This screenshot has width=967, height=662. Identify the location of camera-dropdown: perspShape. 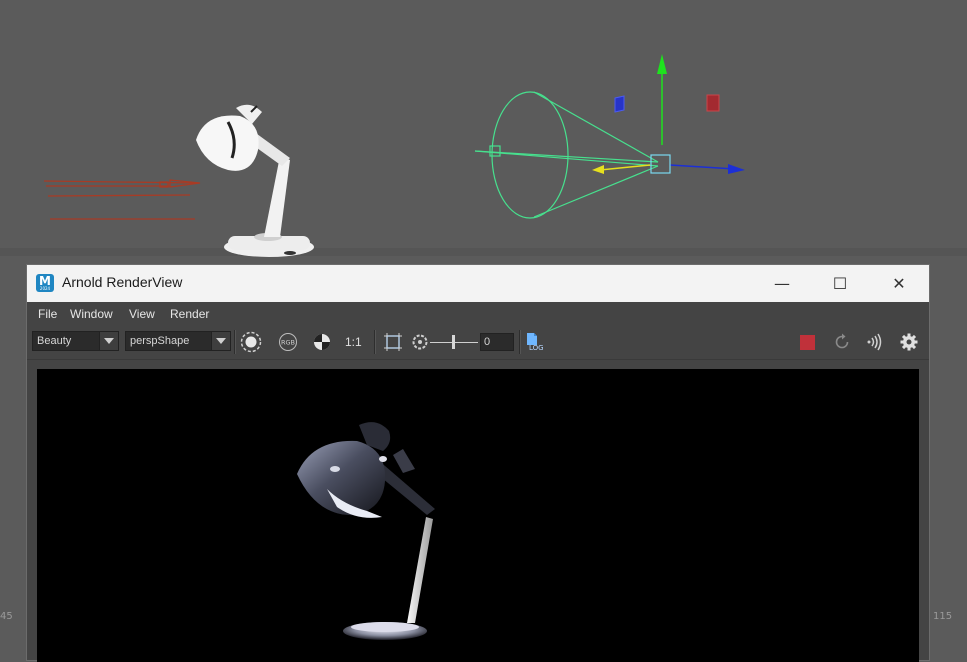
(178, 341).